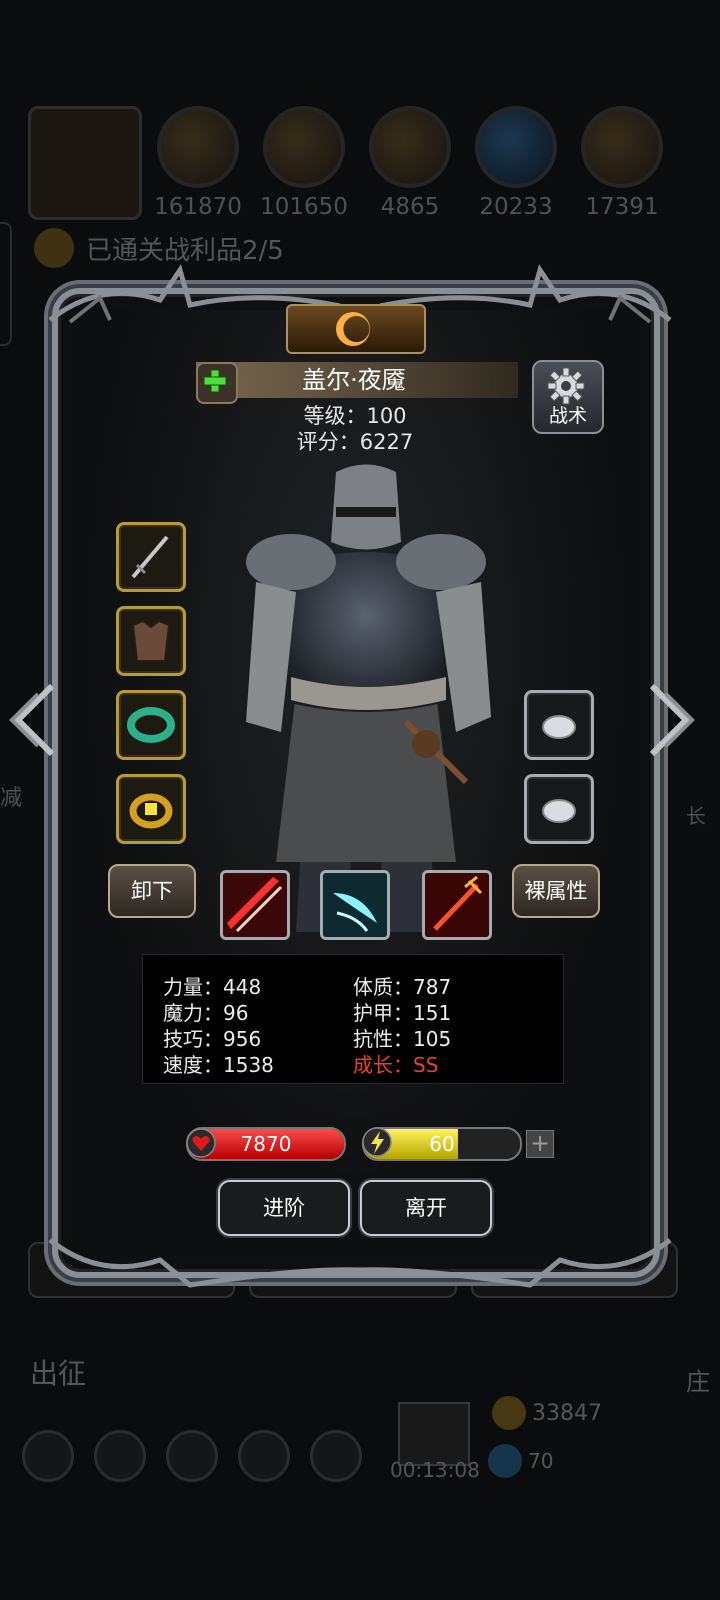  I want to click on fire-trident-skill-icon, so click(457, 905).